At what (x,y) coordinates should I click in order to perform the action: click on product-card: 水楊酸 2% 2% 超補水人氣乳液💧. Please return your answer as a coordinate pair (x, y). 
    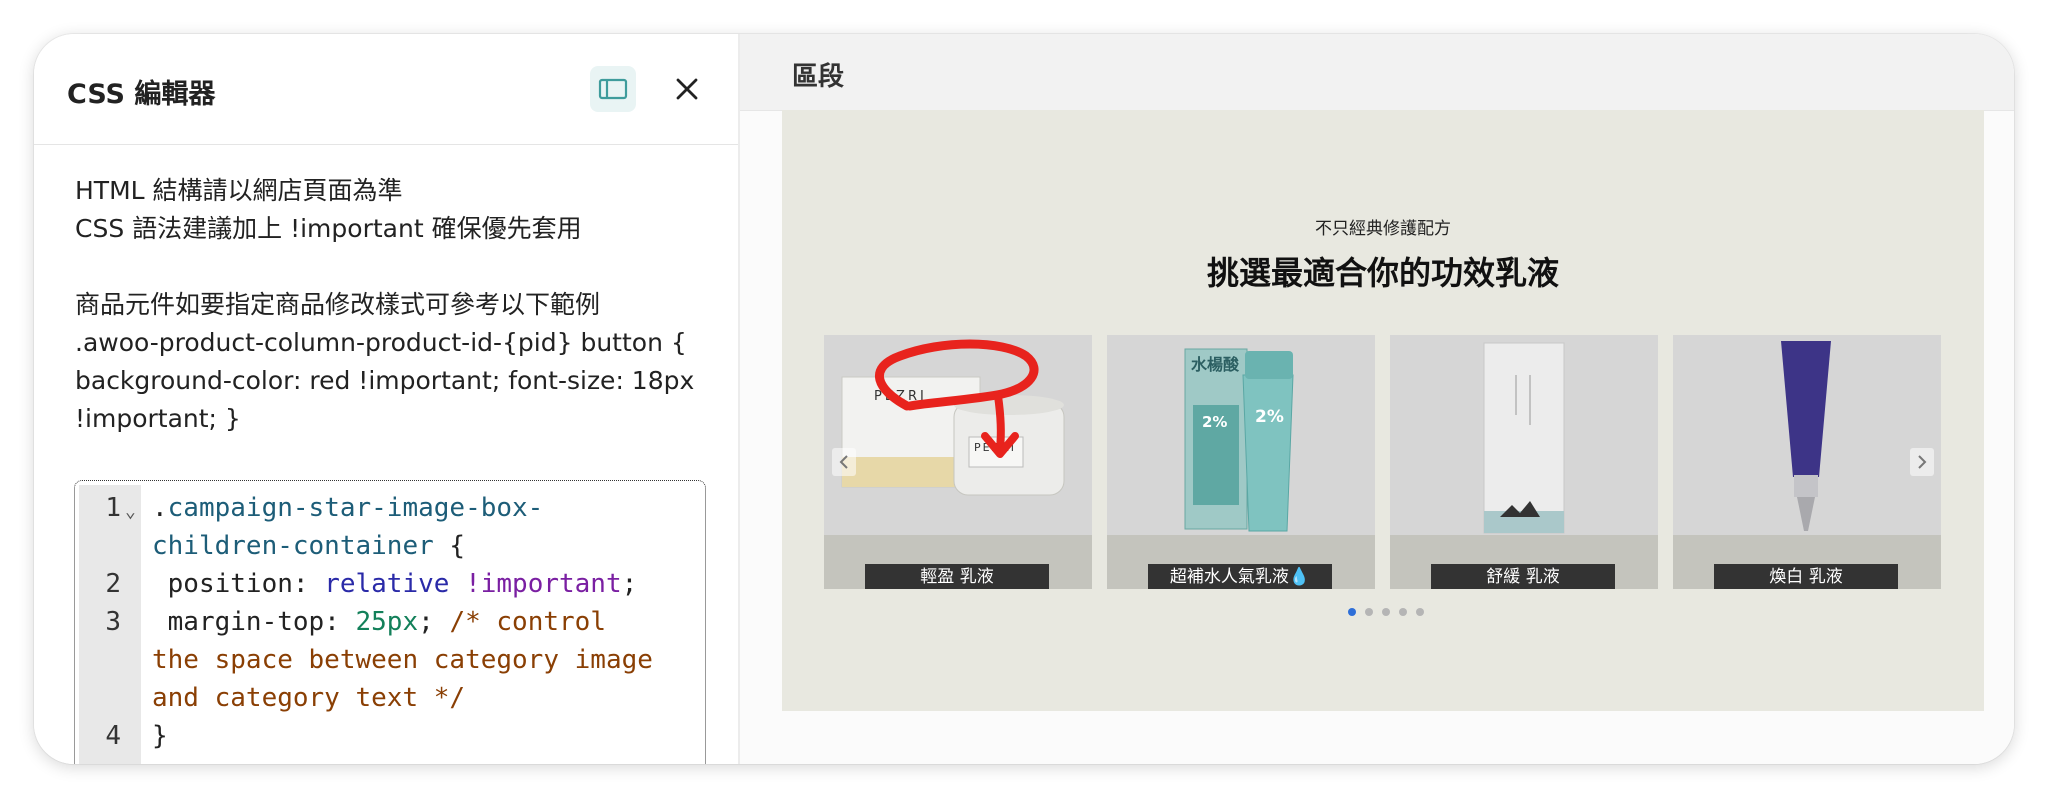
    Looking at the image, I should click on (1241, 462).